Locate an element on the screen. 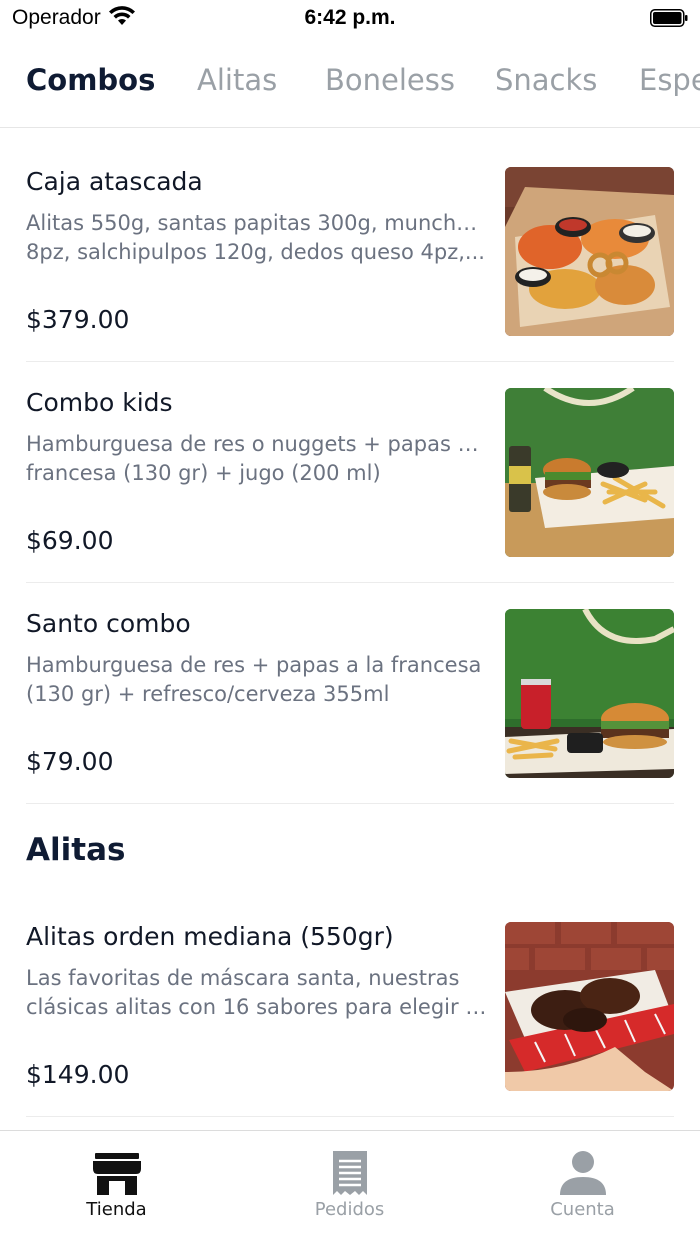  store-icon is located at coordinates (116, 1174).